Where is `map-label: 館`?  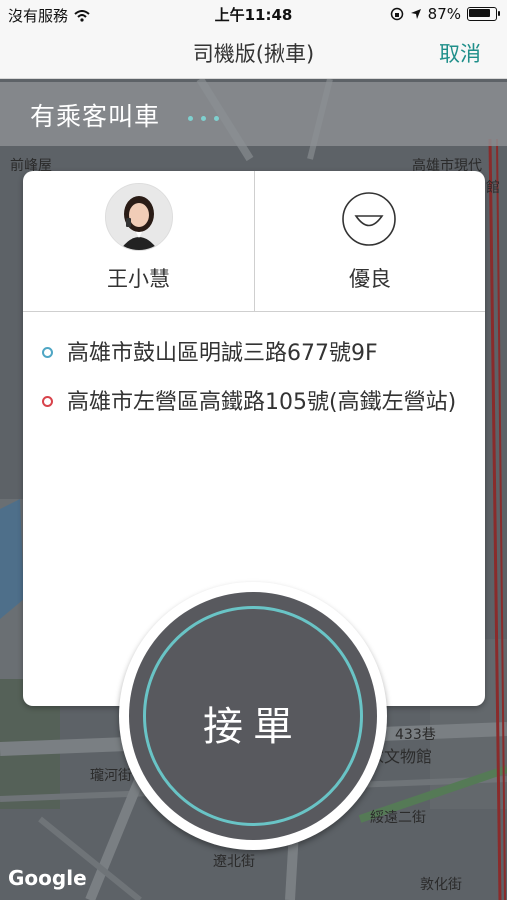
map-label: 館 is located at coordinates (493, 188).